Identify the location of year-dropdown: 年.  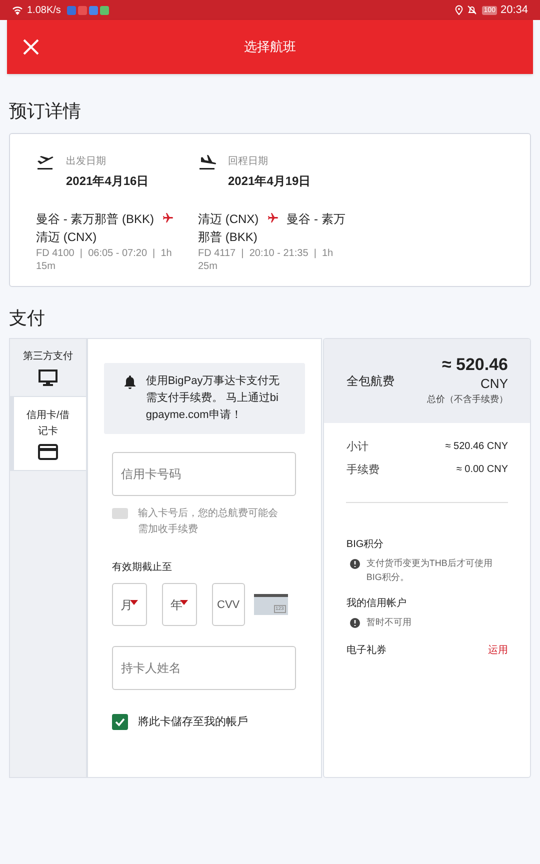
(179, 604).